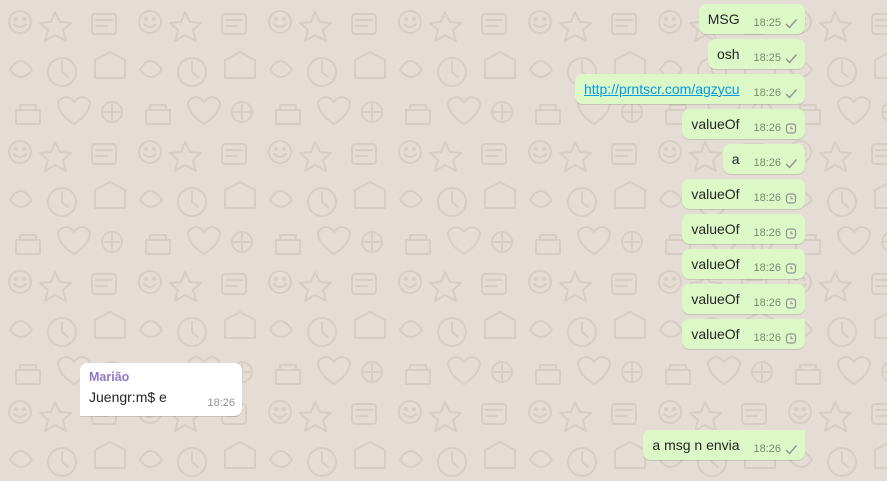 This screenshot has height=481, width=887. I want to click on message-link: http://prntscr.com/agzycu, so click(662, 89).